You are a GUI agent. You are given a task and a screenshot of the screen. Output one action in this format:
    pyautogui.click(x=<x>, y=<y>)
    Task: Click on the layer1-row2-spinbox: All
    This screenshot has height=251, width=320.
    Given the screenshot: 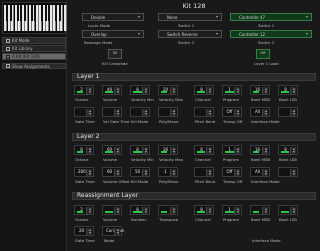 What is the action you would take?
    pyautogui.click(x=260, y=112)
    